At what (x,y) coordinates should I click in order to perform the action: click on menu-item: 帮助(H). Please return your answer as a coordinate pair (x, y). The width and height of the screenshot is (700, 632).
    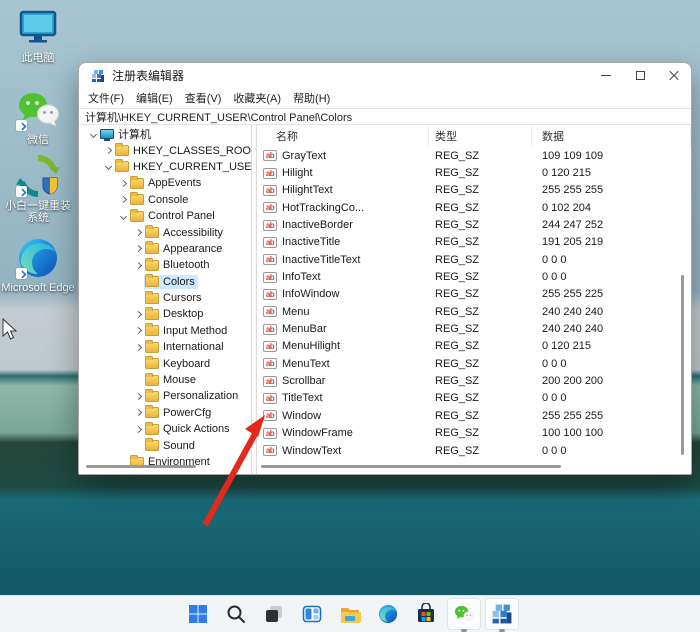
    Looking at the image, I should click on (311, 98).